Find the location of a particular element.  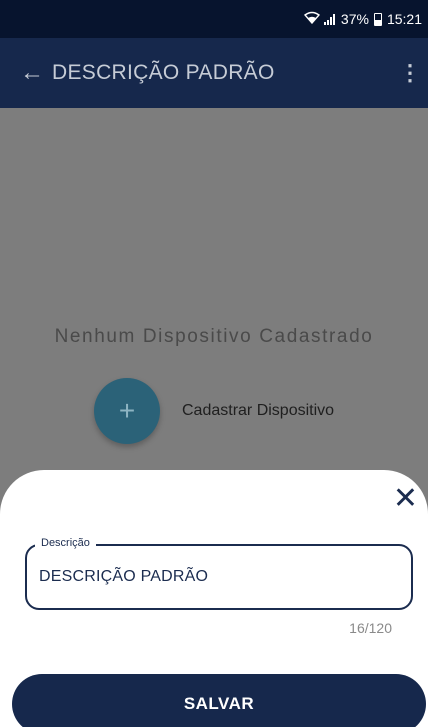

app-bar: ← DESCRIÇÃO PADRÃO ⋮ is located at coordinates (214, 73).